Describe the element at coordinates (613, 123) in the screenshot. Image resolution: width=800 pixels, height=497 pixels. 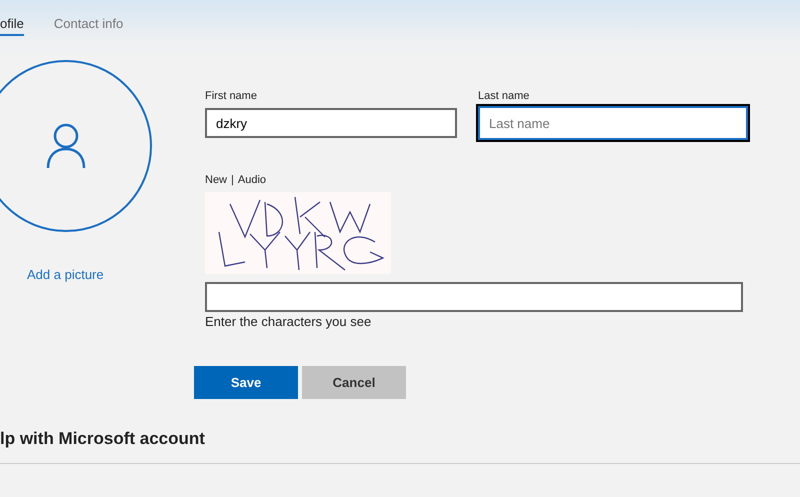
I see `text-input-field: Last name` at that location.